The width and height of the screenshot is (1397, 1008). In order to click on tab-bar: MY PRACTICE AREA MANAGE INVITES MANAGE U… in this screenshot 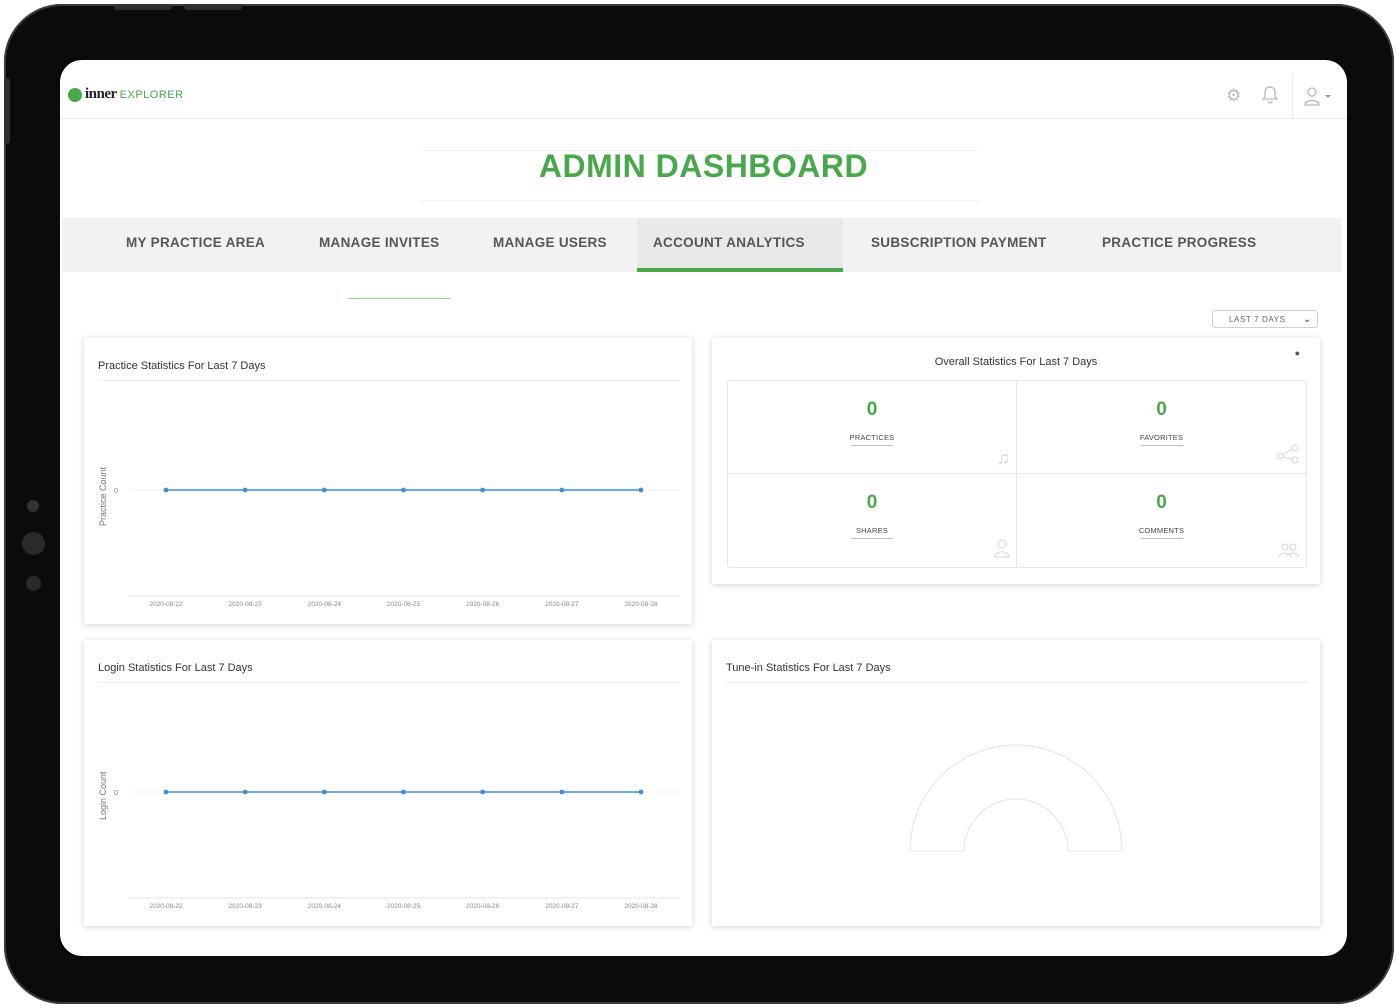, I will do `click(702, 245)`.